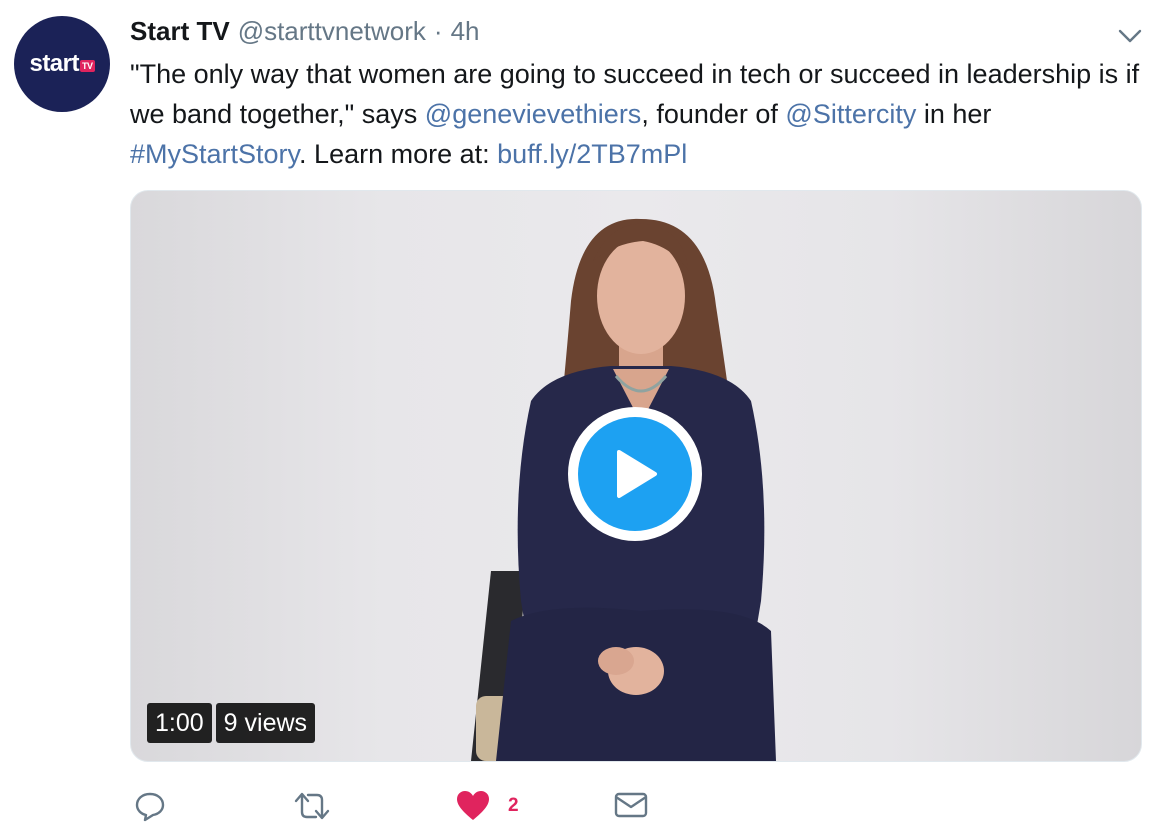 The height and width of the screenshot is (838, 1160). I want to click on mention-sittercity: @Sittercity, so click(850, 114).